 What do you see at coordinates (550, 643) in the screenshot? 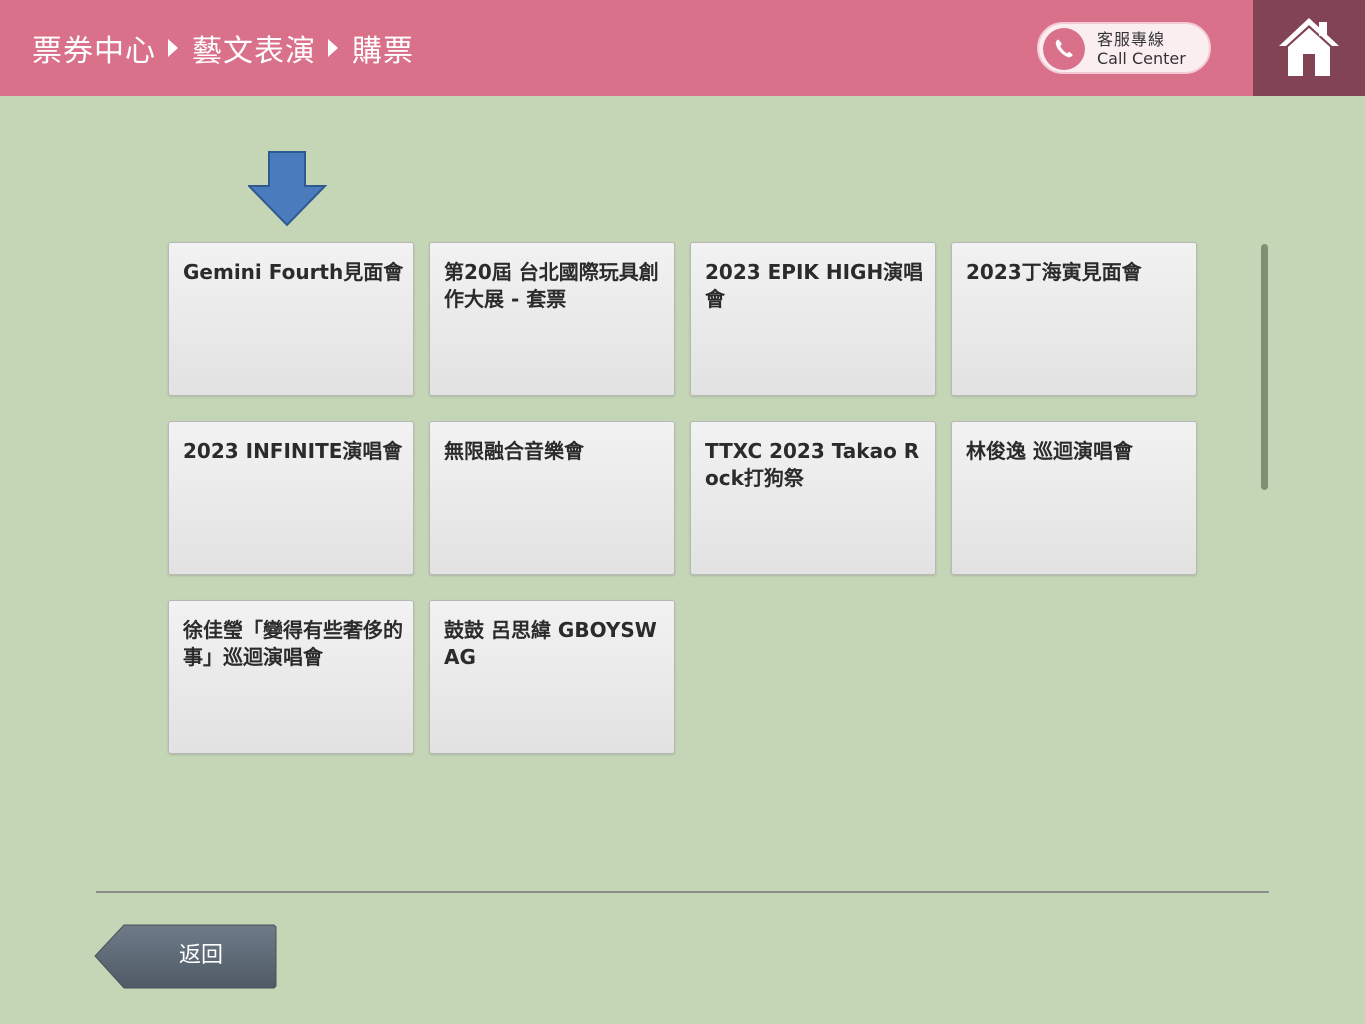
I see `event-tile-label: 鼓鼓 呂思緯 GBOYSWAG` at bounding box center [550, 643].